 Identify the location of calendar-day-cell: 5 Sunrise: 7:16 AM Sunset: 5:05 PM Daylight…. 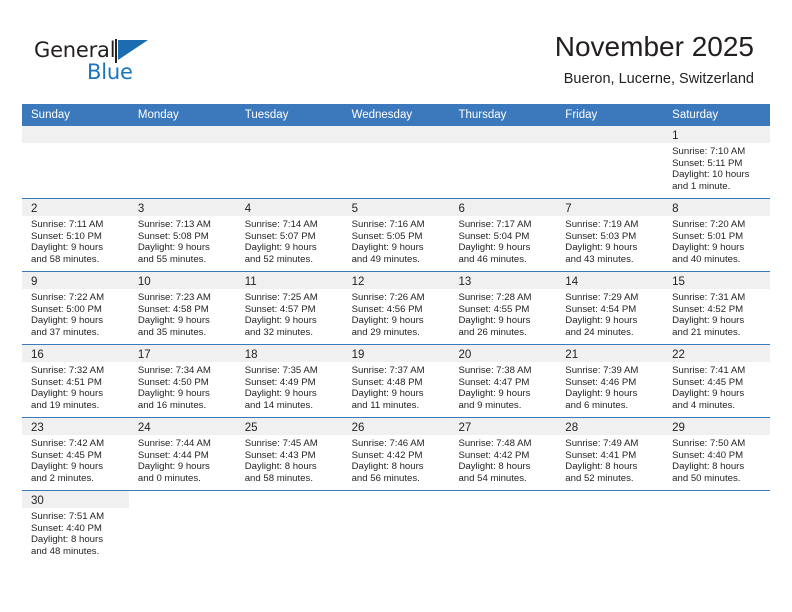
(396, 235).